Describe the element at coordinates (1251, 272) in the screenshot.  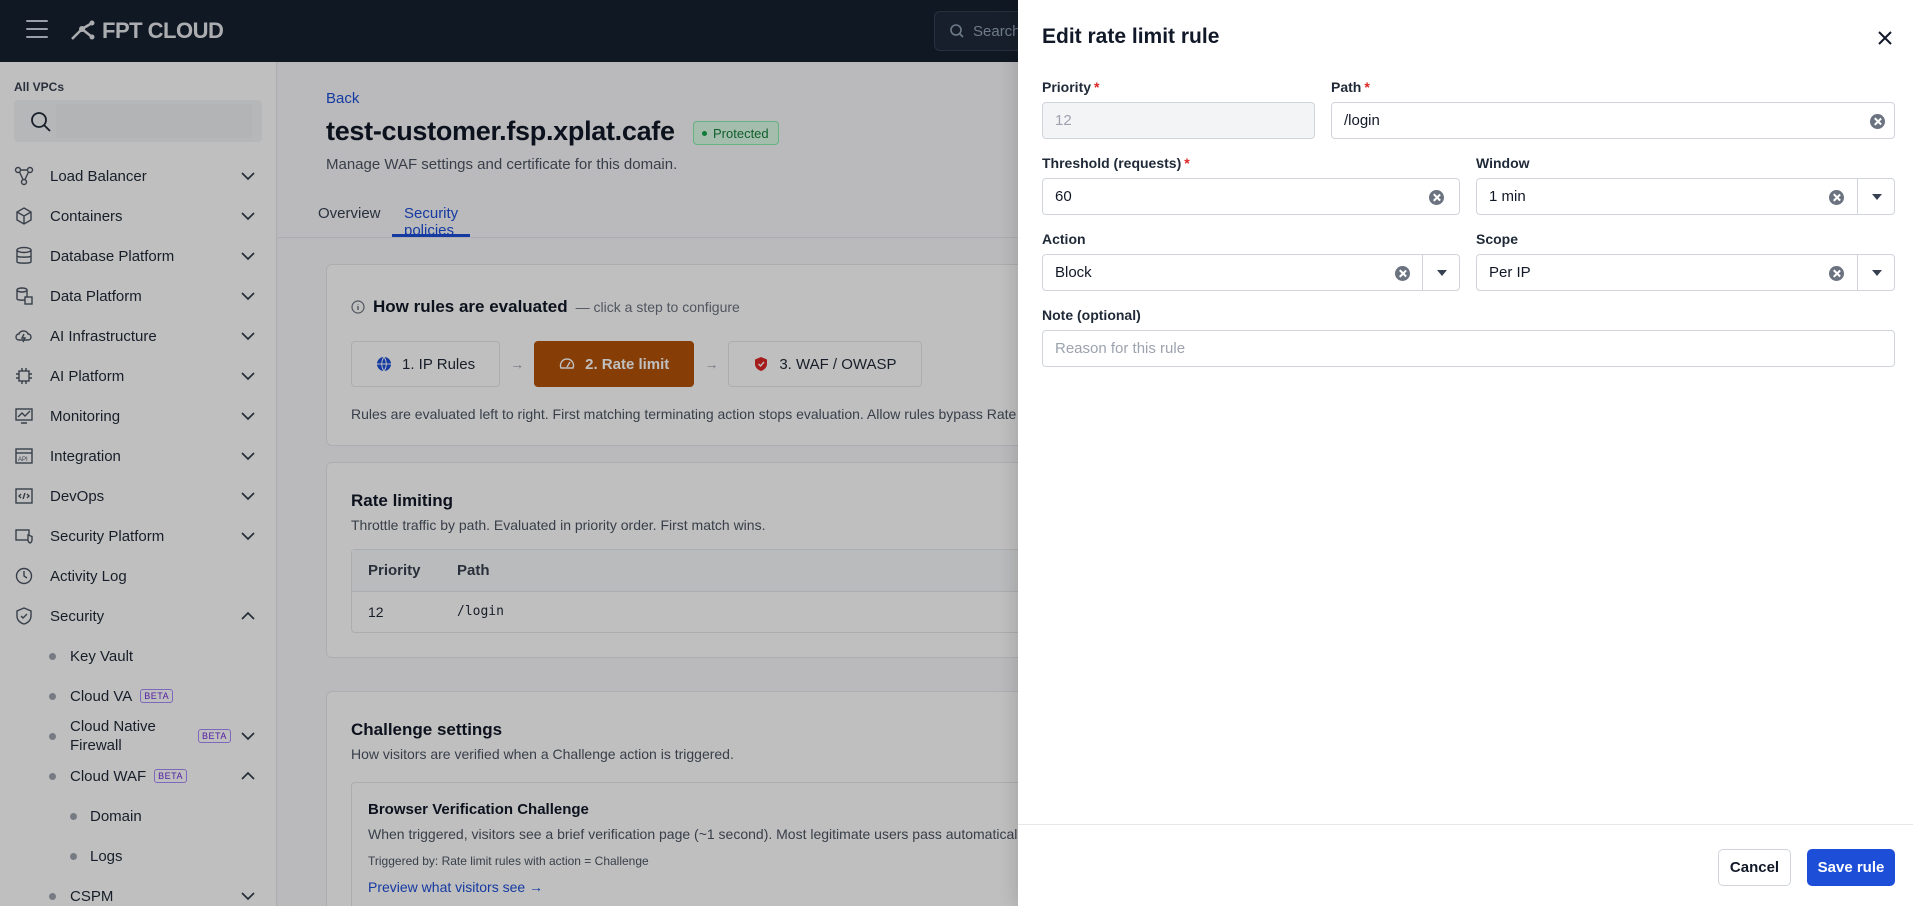
I see `action-select: Block` at that location.